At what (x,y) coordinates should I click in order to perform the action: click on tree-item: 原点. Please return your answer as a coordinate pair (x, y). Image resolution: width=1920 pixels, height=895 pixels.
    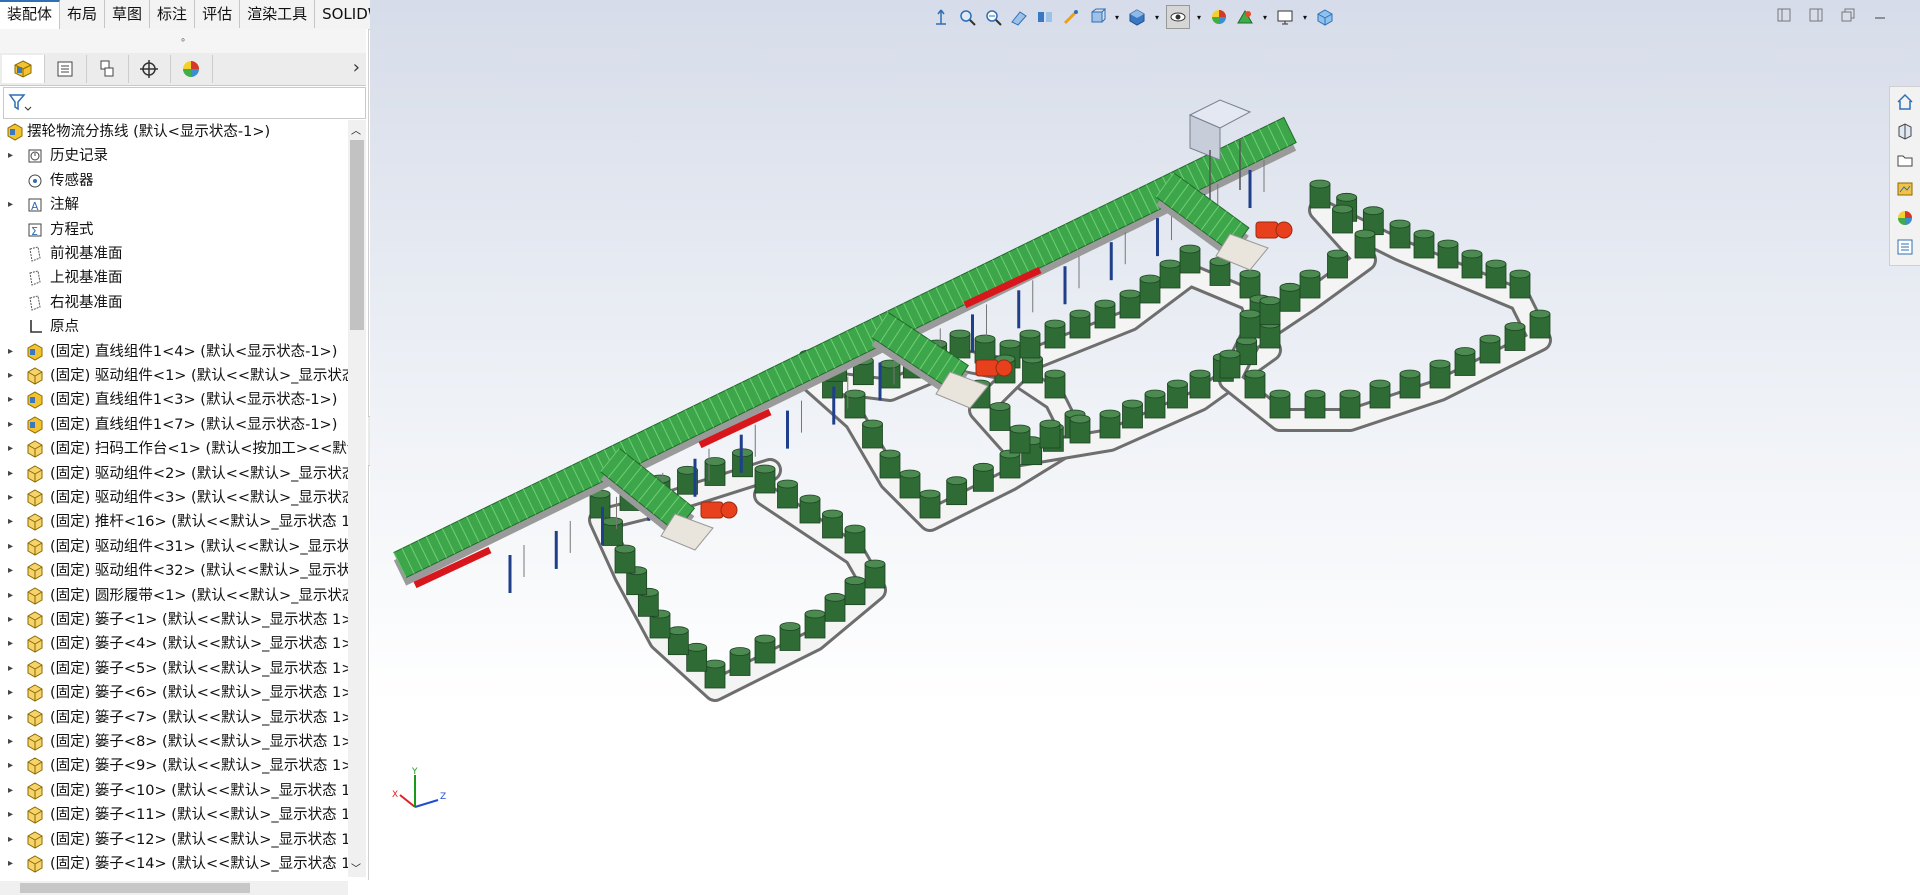
    Looking at the image, I should click on (174, 327).